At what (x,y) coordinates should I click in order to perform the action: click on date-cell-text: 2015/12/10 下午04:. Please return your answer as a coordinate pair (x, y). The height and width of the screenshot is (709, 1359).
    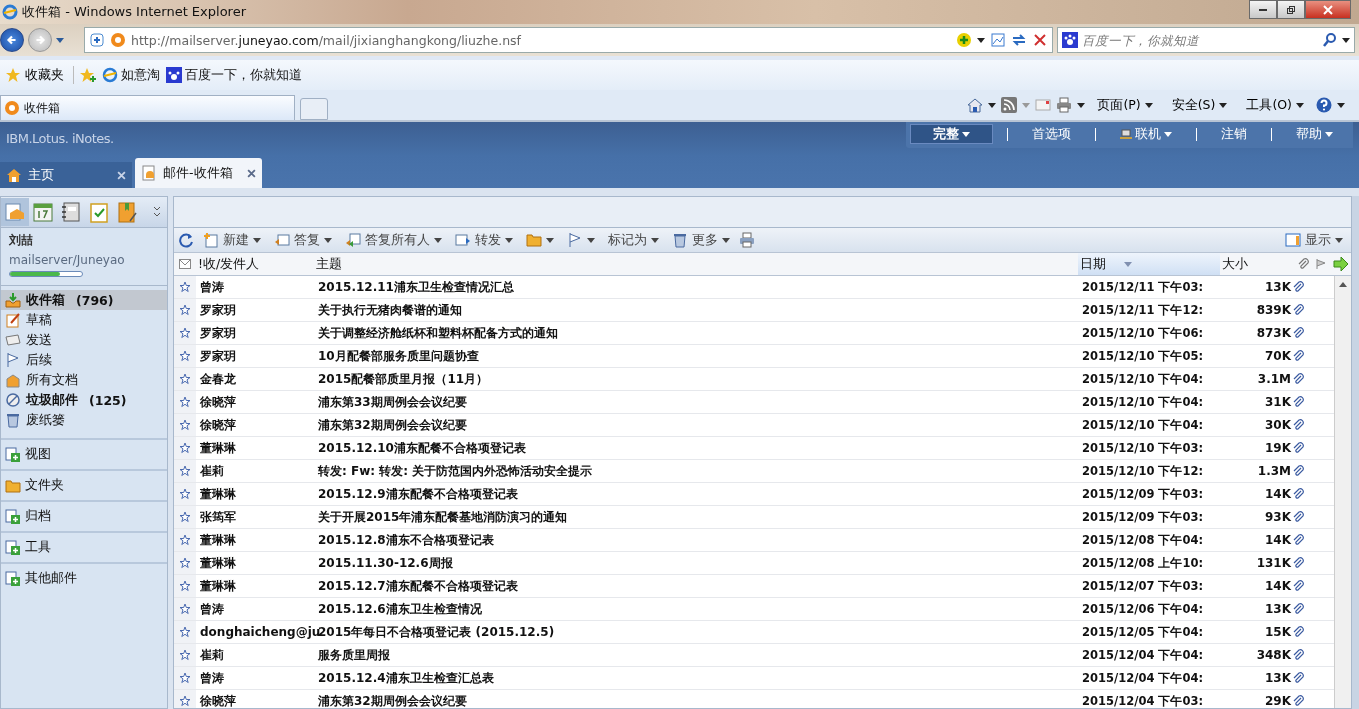
    Looking at the image, I should click on (1142, 425).